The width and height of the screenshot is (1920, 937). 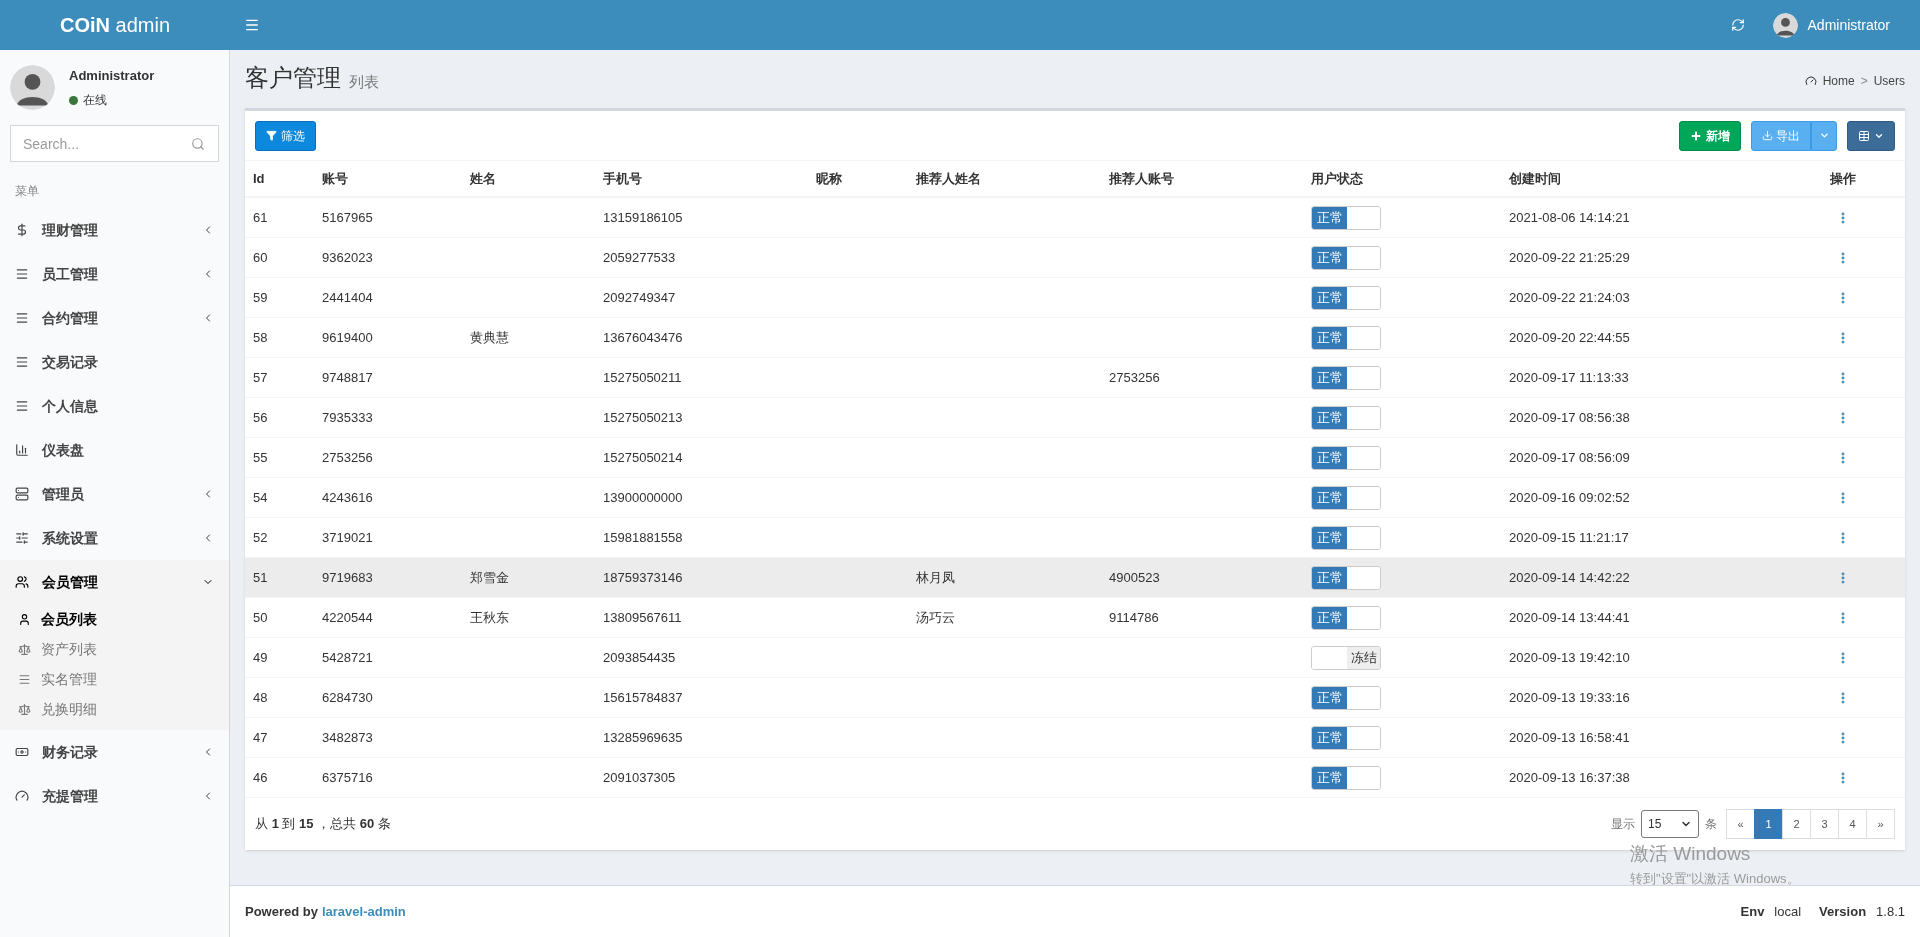 I want to click on table-cell-text: 2020-09-14 13:44:41, so click(x=1569, y=617).